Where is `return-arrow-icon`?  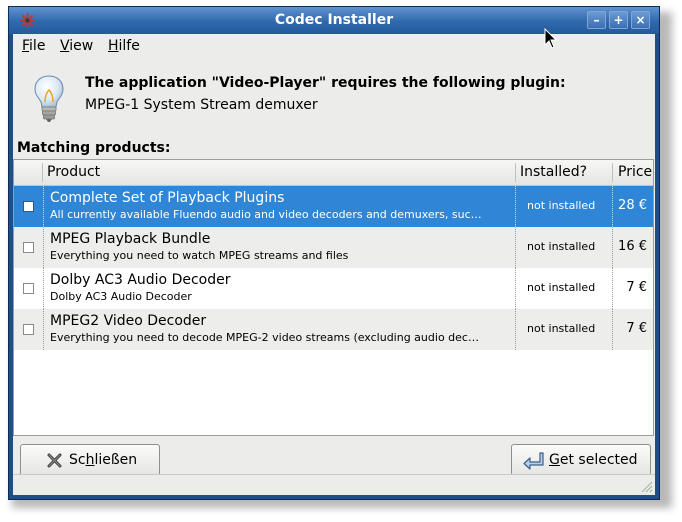 return-arrow-icon is located at coordinates (533, 461).